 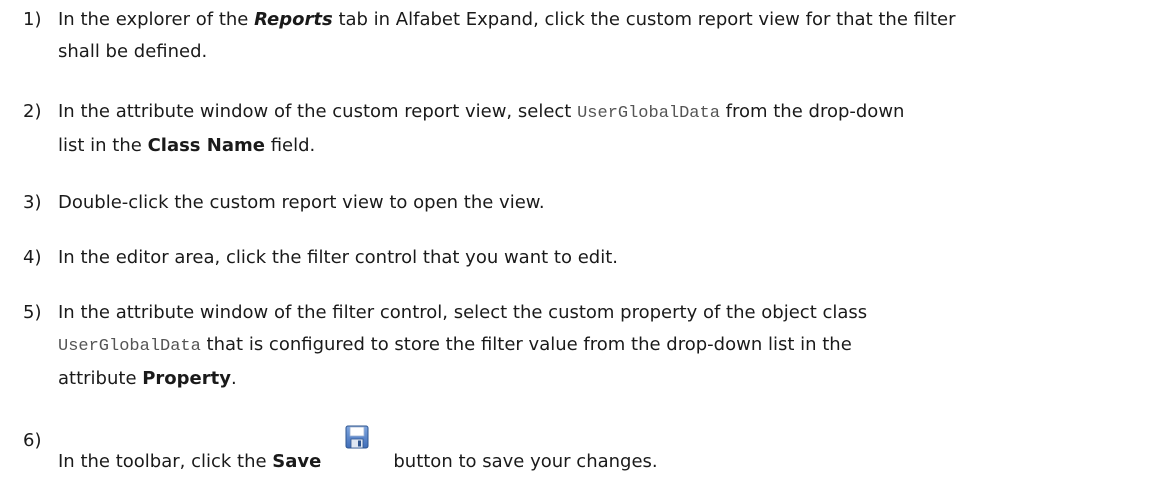 What do you see at coordinates (32, 19) in the screenshot?
I see `step-number: 1)` at bounding box center [32, 19].